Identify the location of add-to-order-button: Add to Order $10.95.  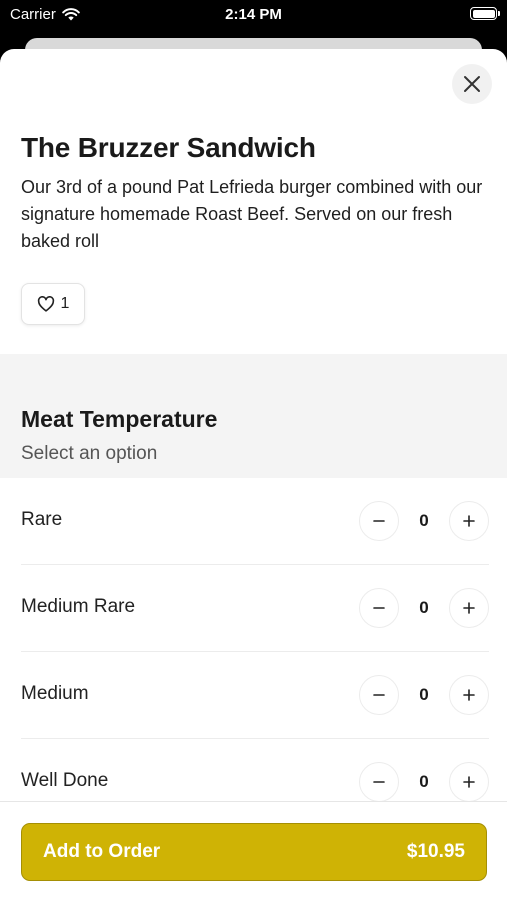
(254, 852).